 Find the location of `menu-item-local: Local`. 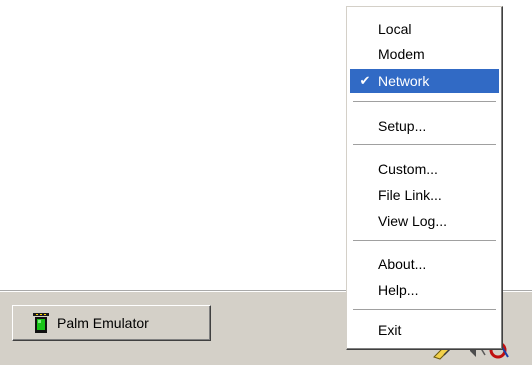

menu-item-local: Local is located at coordinates (424, 29).